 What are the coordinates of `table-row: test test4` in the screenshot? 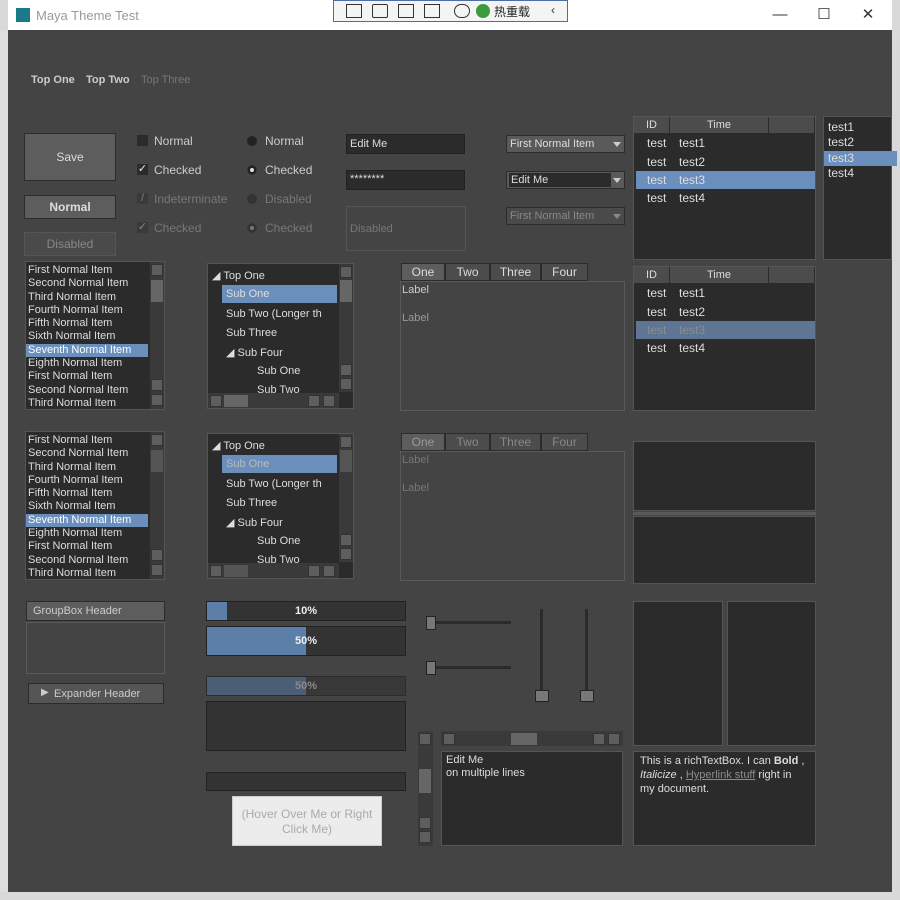 It's located at (724, 198).